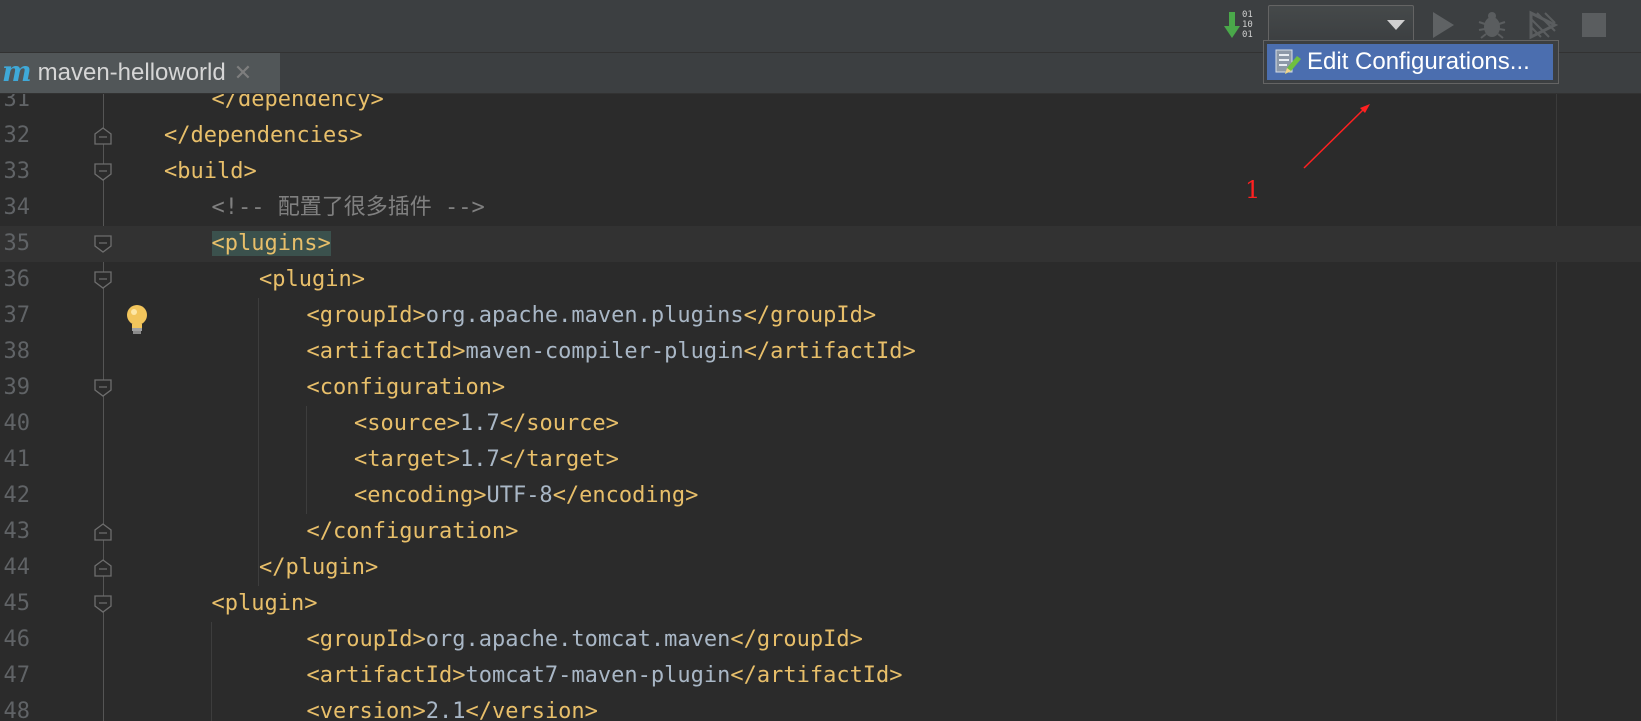 This screenshot has height=721, width=1641. I want to click on editor-tab-label: maven-helloworld, so click(131, 72).